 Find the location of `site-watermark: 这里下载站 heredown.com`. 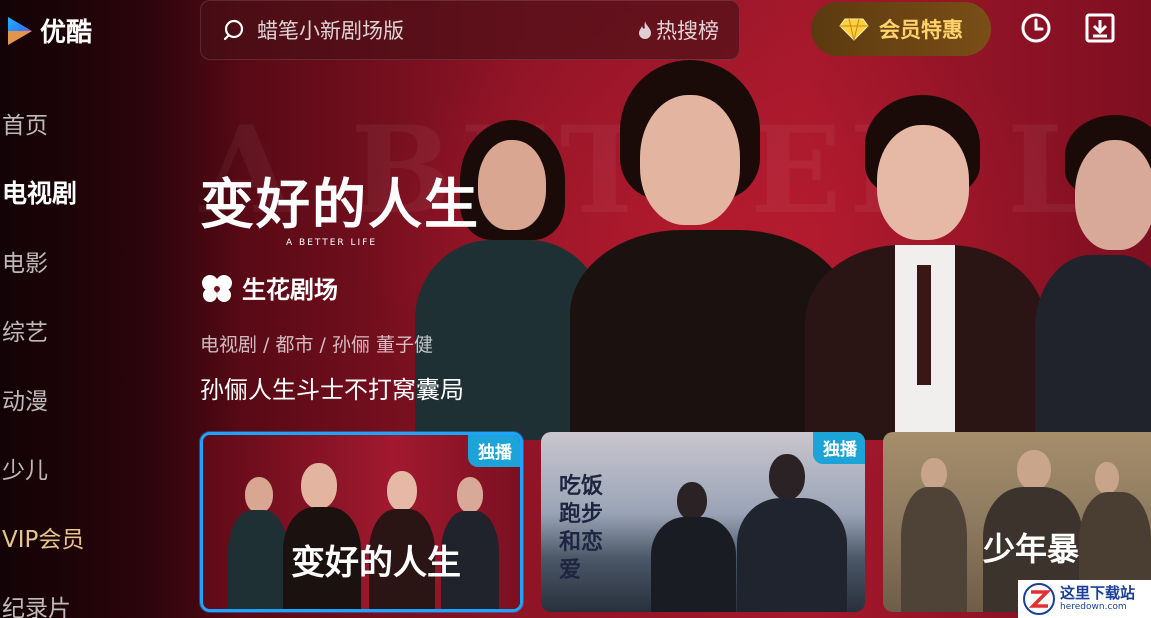

site-watermark: 这里下载站 heredown.com is located at coordinates (1084, 599).